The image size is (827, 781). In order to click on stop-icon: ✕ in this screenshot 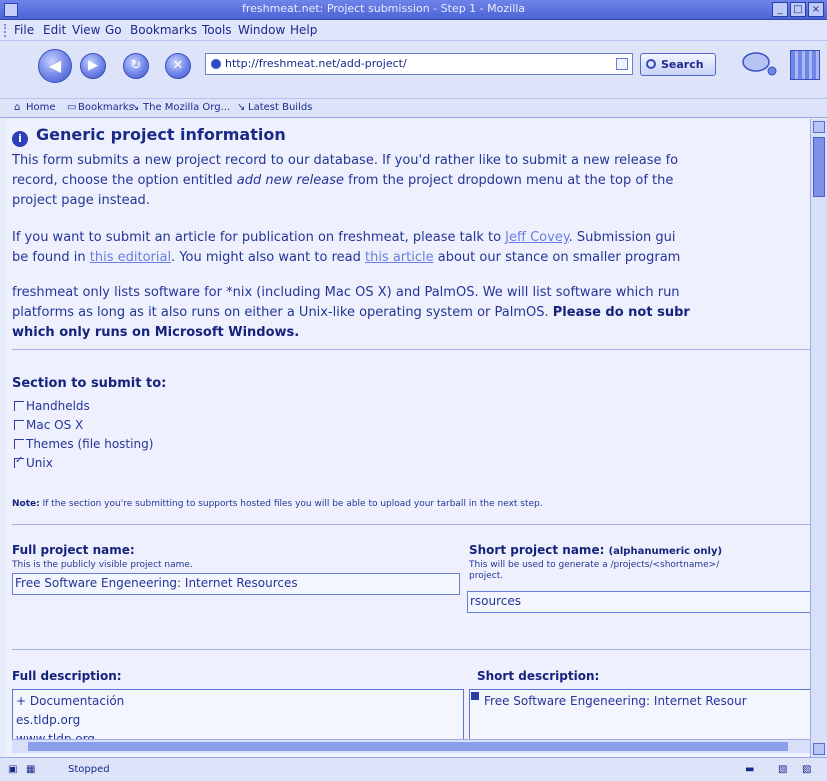, I will do `click(178, 65)`.